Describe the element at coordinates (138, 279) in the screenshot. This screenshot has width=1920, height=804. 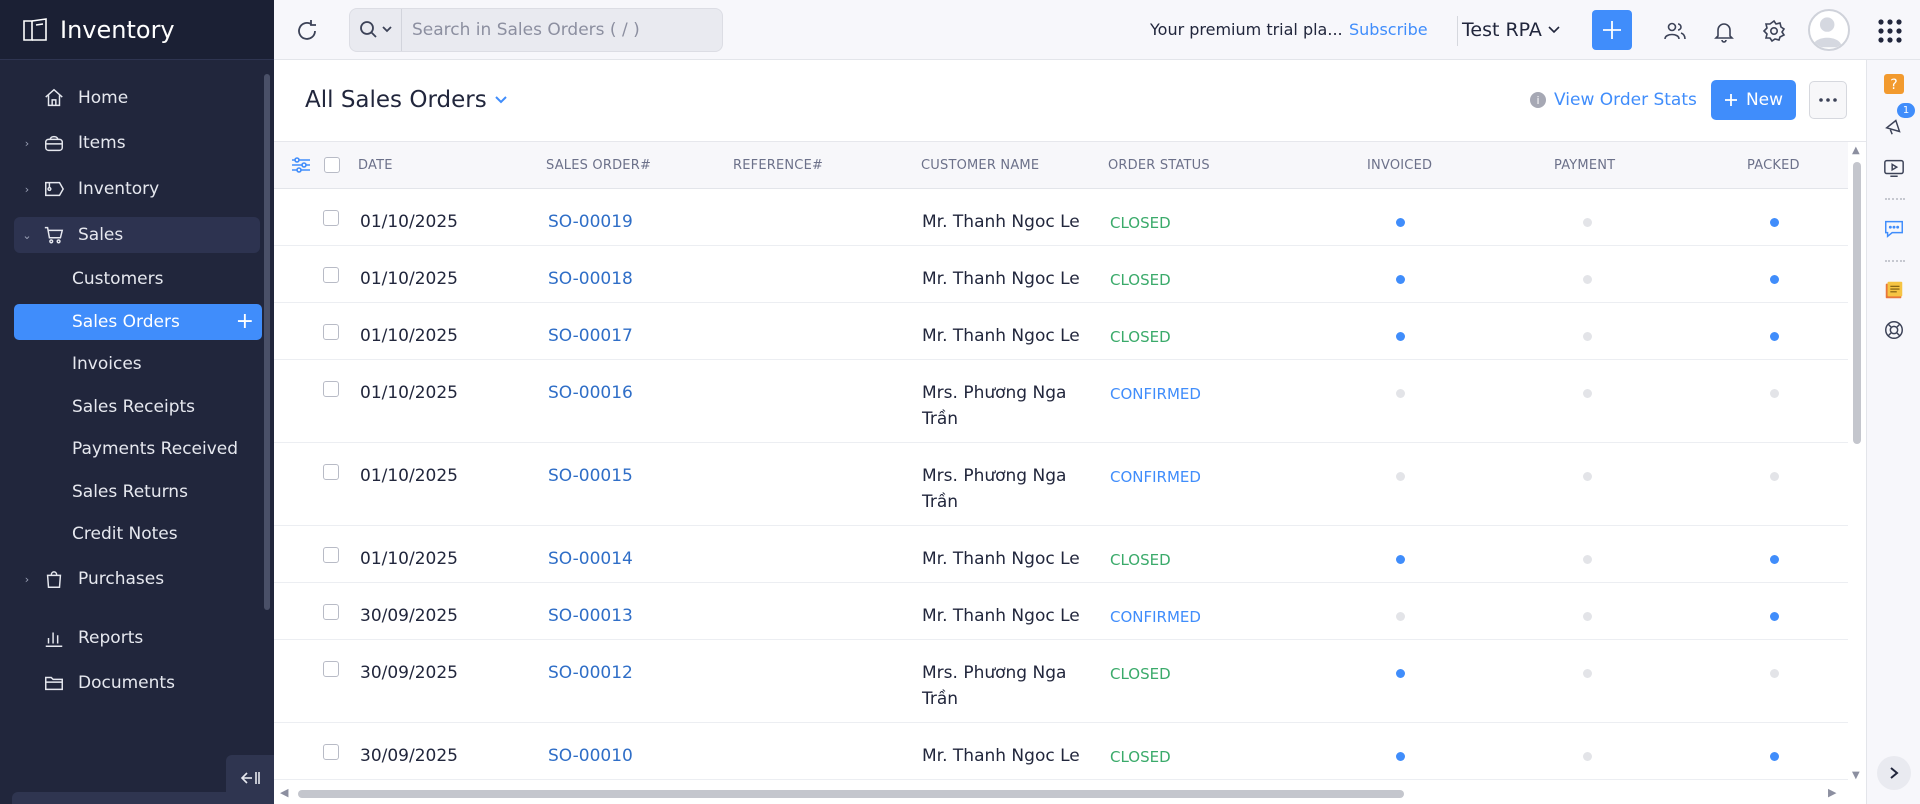
I see `sidebar-sub-customers: Customers` at that location.